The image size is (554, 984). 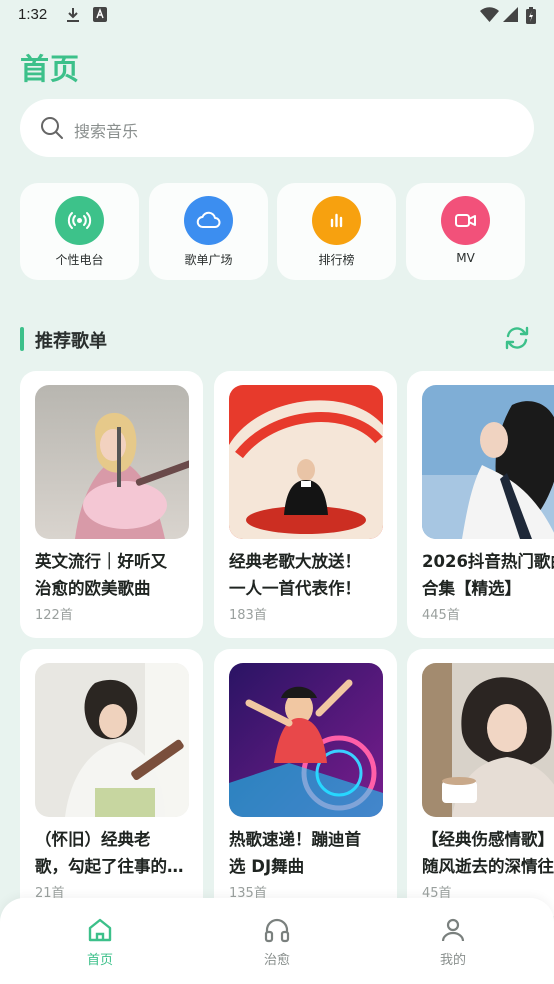 I want to click on search-icon, so click(x=52, y=130).